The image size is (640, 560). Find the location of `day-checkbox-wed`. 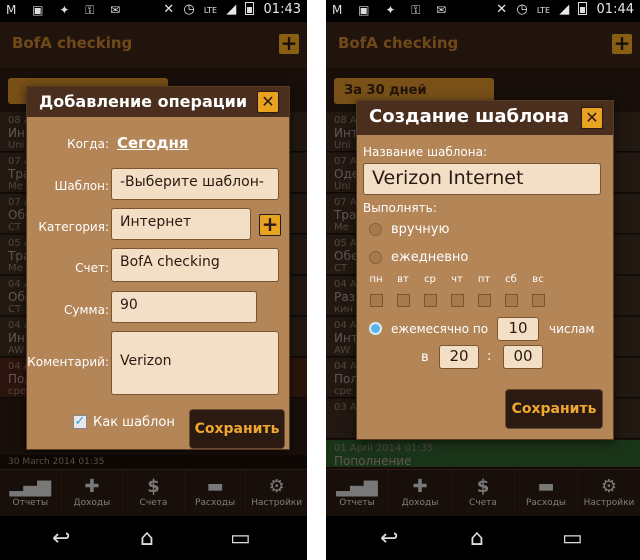

day-checkbox-wed is located at coordinates (430, 300).